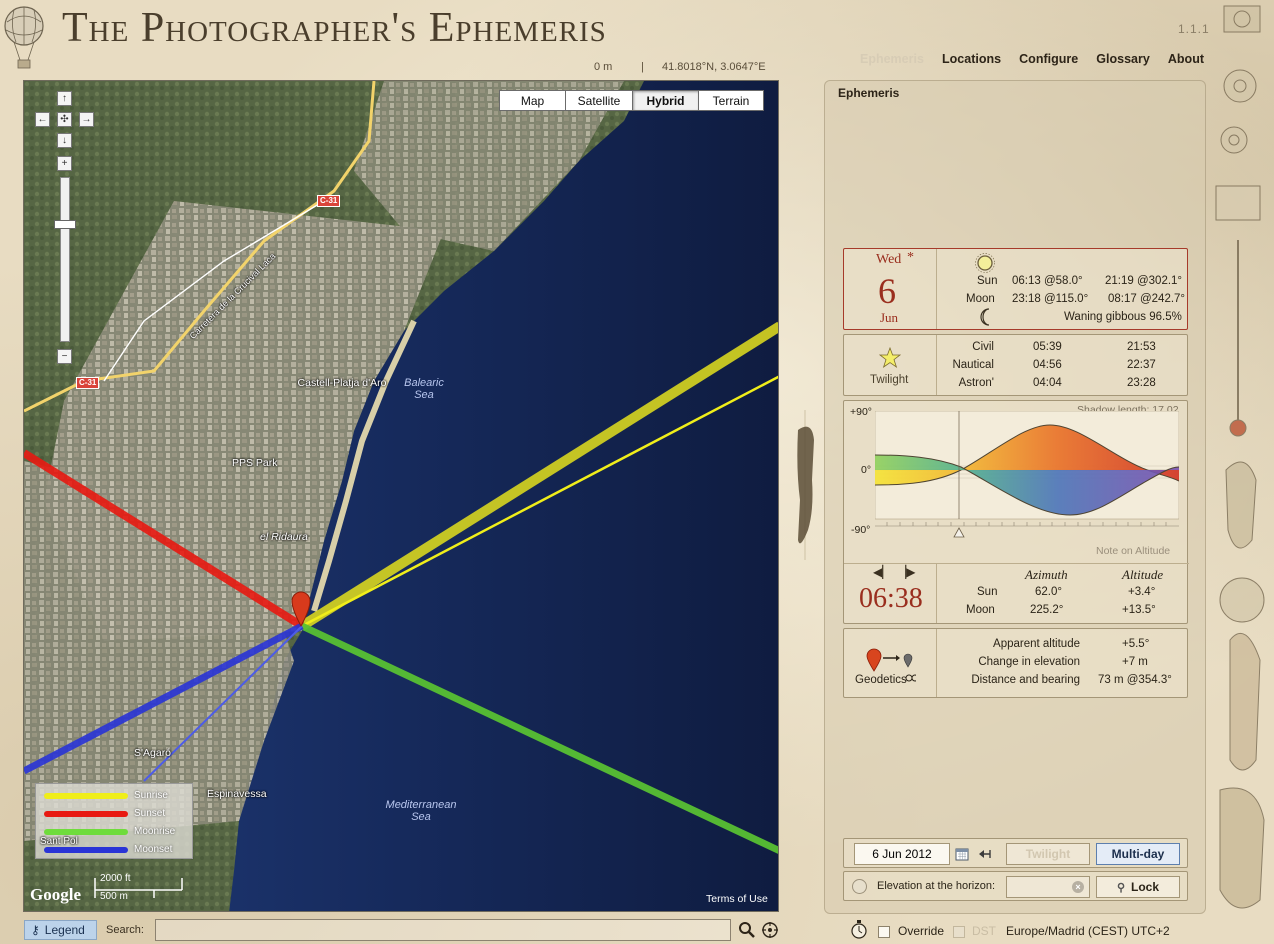 The width and height of the screenshot is (1274, 944). Describe the element at coordinates (421, 811) in the screenshot. I see `sea-label: Mediterranean Sea` at that location.